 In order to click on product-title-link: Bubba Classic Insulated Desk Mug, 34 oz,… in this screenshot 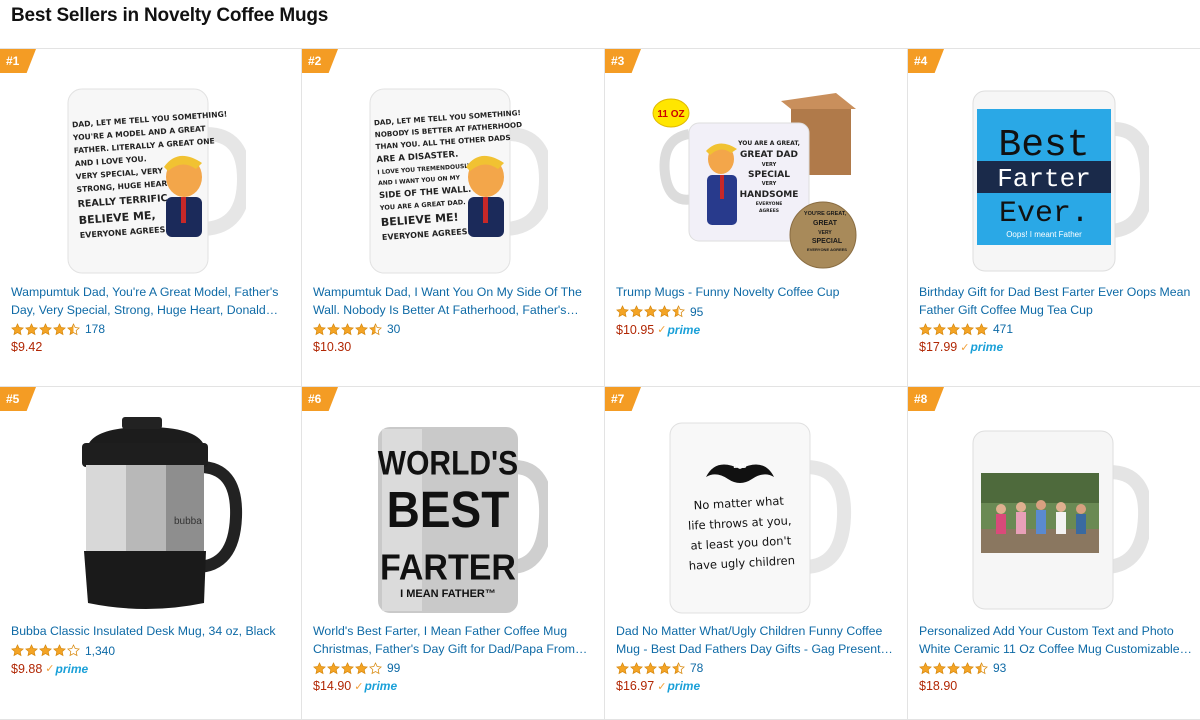, I will do `click(152, 632)`.